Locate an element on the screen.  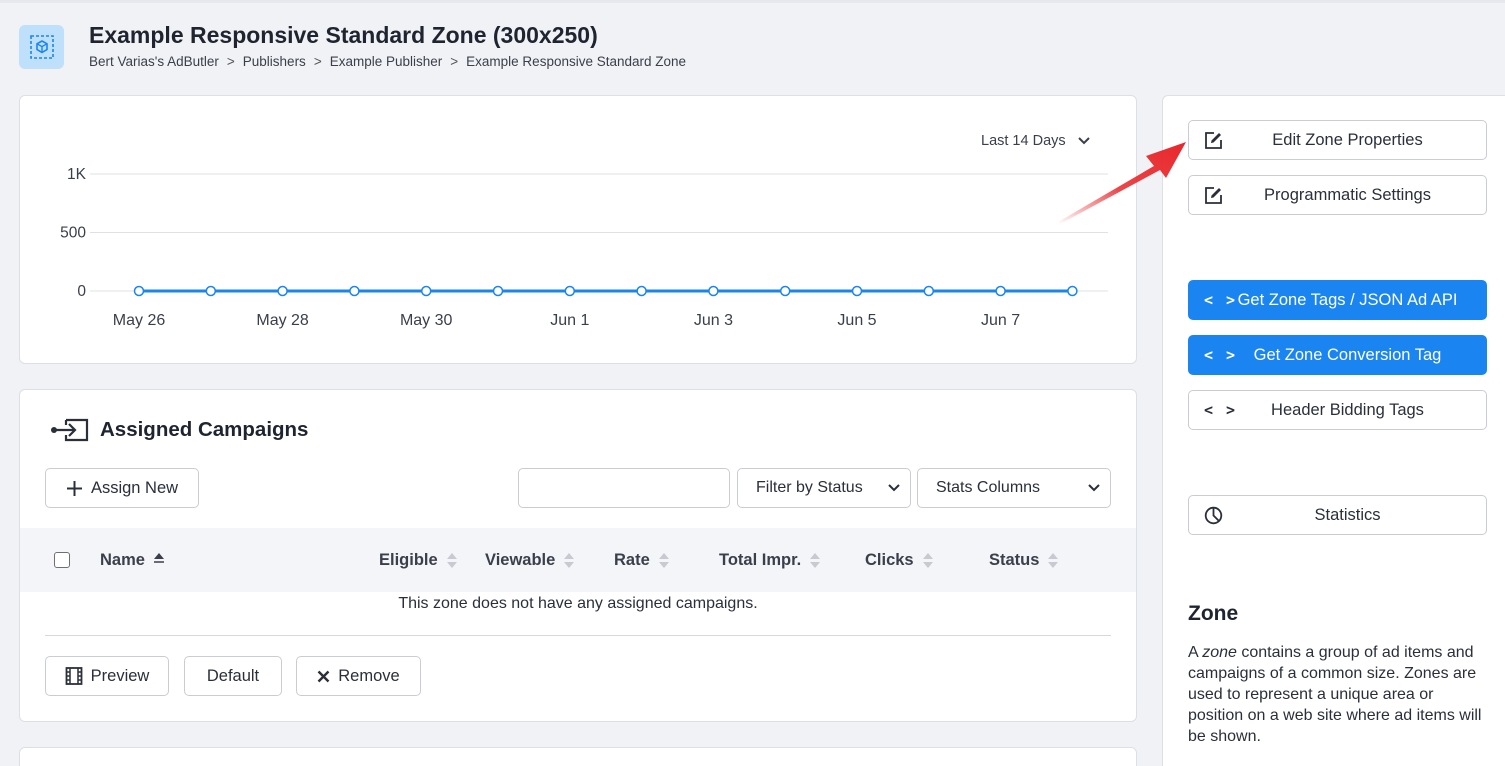
x-tick-label: Jun 3 is located at coordinates (713, 320).